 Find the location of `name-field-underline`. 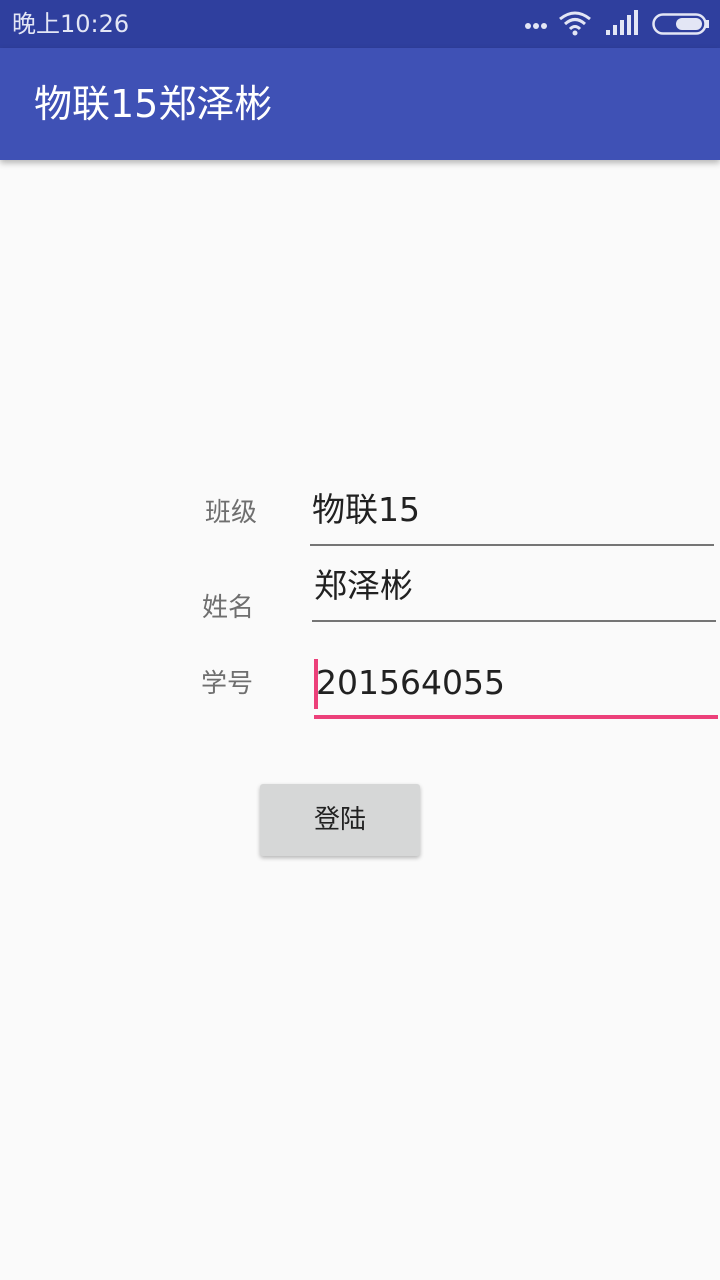

name-field-underline is located at coordinates (514, 621).